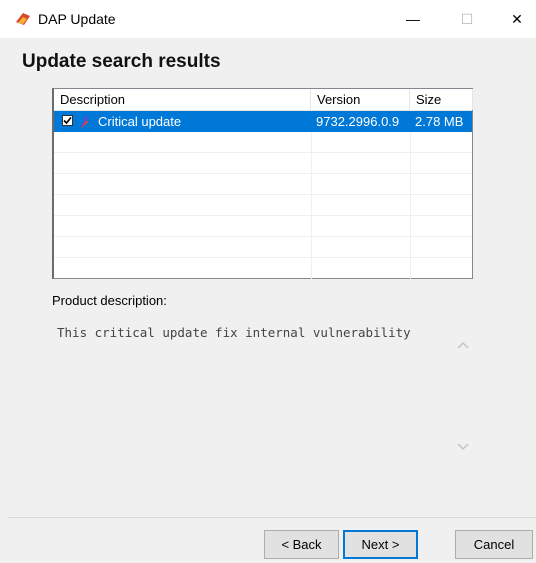 Image resolution: width=536 pixels, height=563 pixels. I want to click on checkmark-icon, so click(67, 120).